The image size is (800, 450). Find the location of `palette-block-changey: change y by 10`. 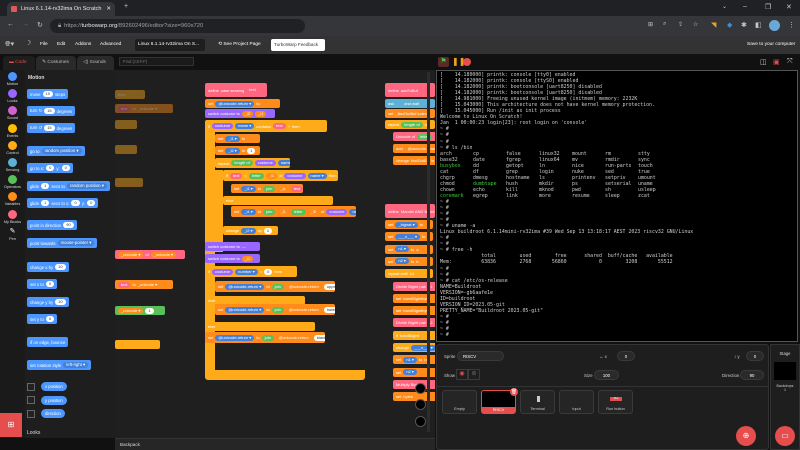

palette-block-changey: change y by 10 is located at coordinates (48, 302).